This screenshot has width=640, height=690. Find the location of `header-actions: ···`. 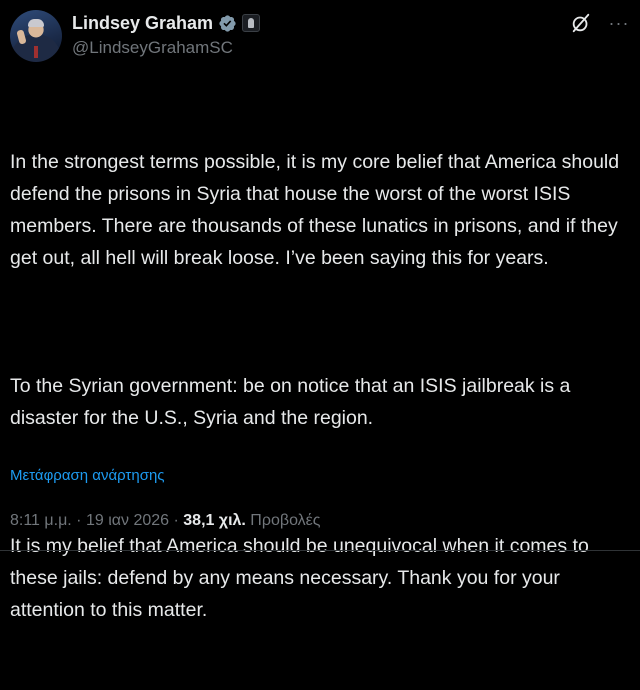

header-actions: ··· is located at coordinates (600, 23).